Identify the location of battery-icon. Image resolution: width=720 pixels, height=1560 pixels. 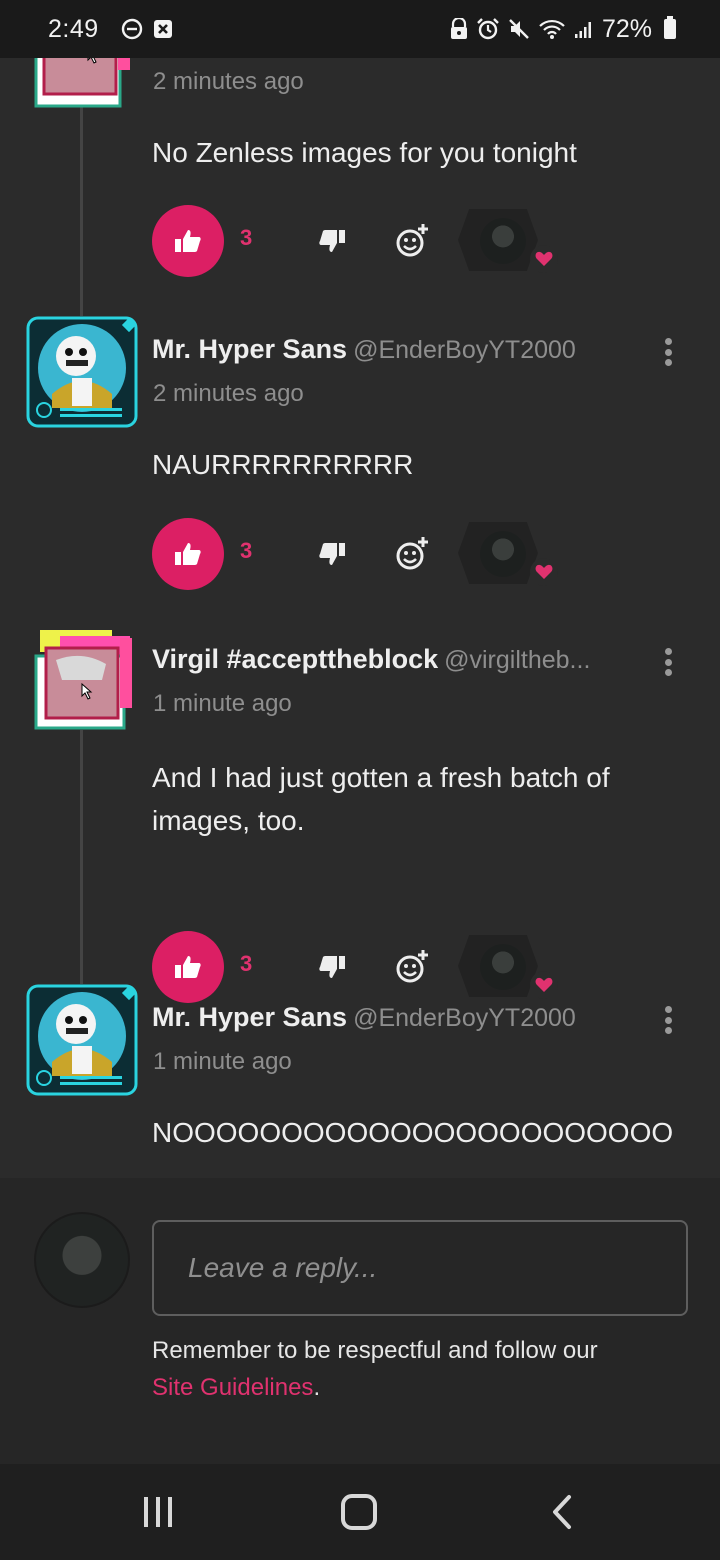
(670, 27).